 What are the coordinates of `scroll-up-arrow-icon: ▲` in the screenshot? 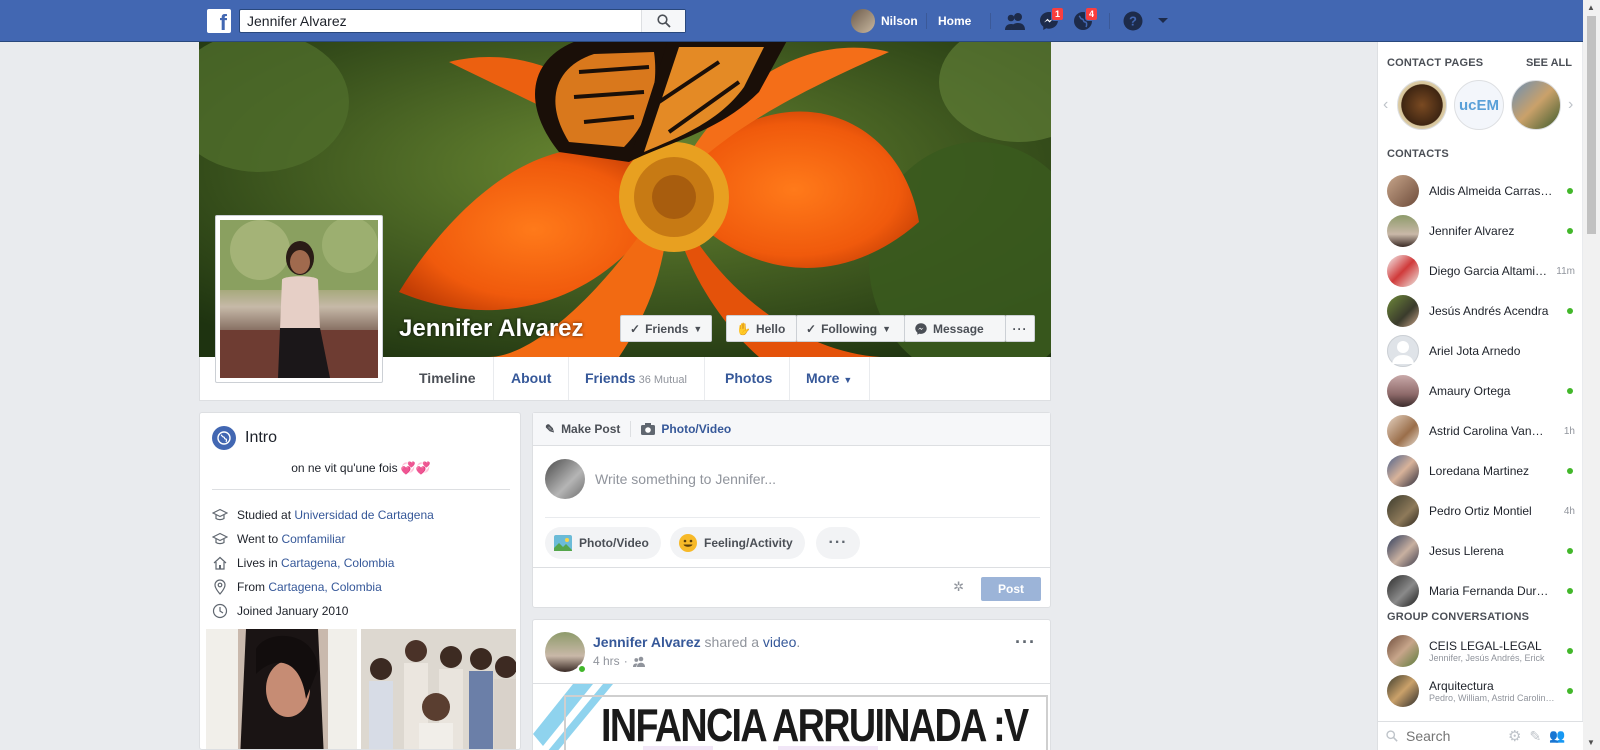 It's located at (1591, 7).